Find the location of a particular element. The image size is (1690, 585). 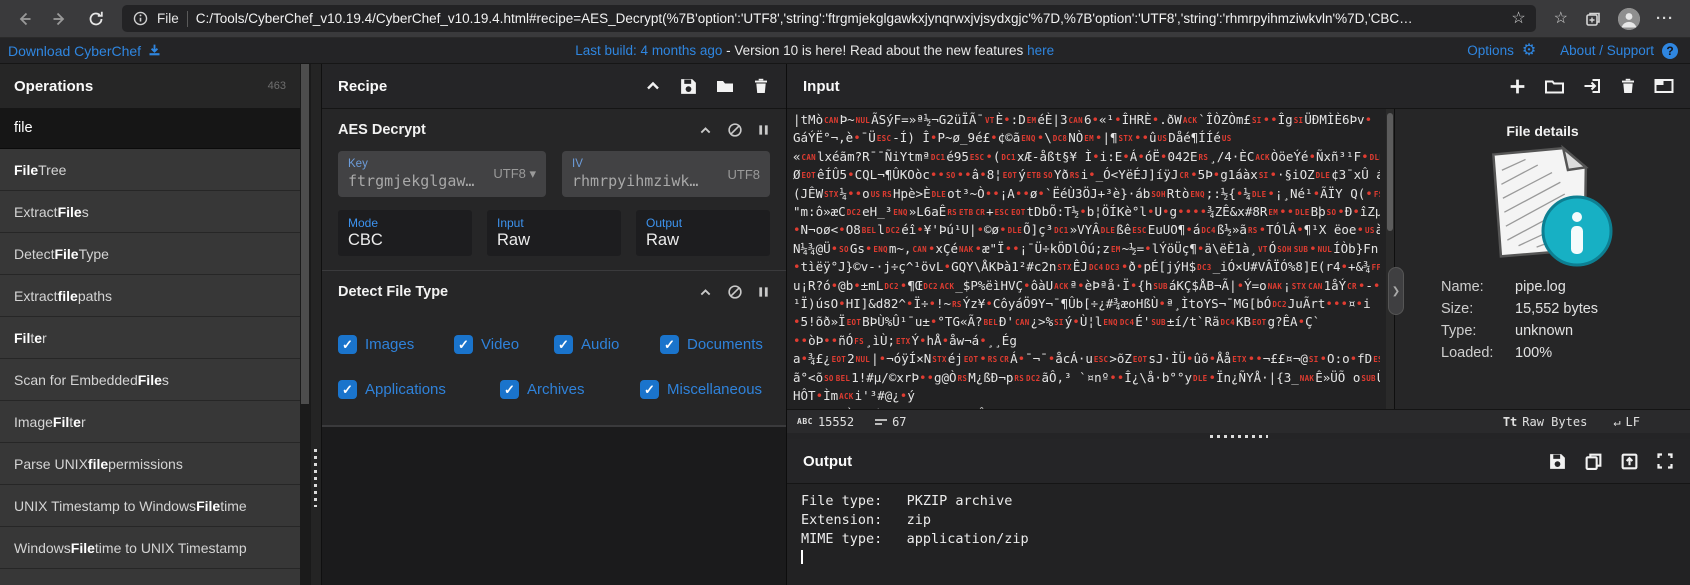

operation-list-item: Parse UNIX file permissions is located at coordinates (150, 464).